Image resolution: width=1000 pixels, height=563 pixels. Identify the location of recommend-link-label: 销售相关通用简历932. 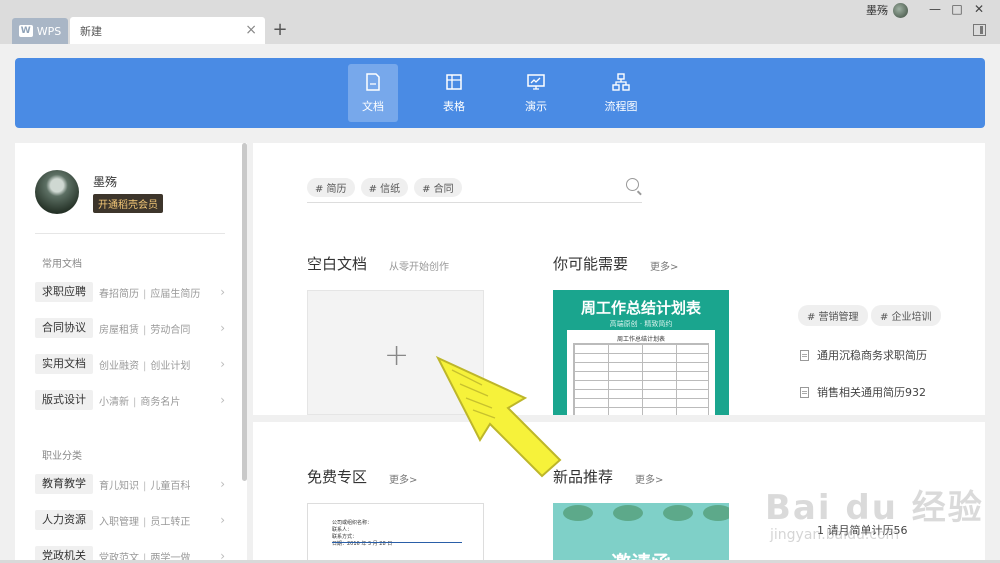
(871, 392).